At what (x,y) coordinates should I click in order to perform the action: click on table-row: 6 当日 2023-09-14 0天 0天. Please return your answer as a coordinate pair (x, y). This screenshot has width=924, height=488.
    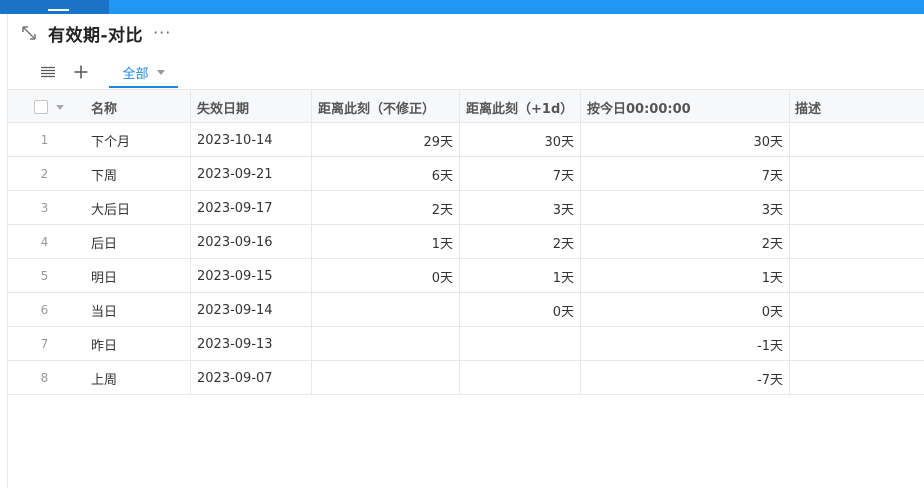
    Looking at the image, I should click on (466, 310).